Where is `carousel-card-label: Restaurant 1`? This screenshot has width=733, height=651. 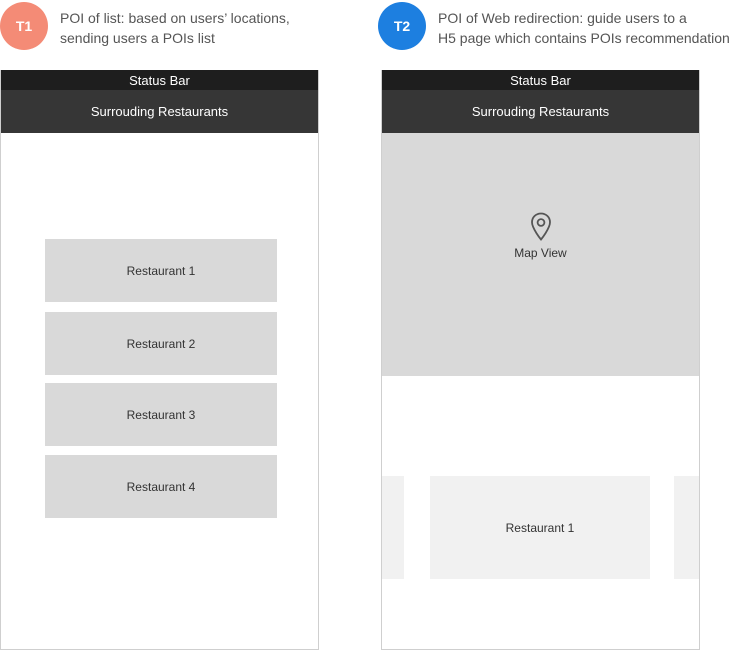 carousel-card-label: Restaurant 1 is located at coordinates (540, 527).